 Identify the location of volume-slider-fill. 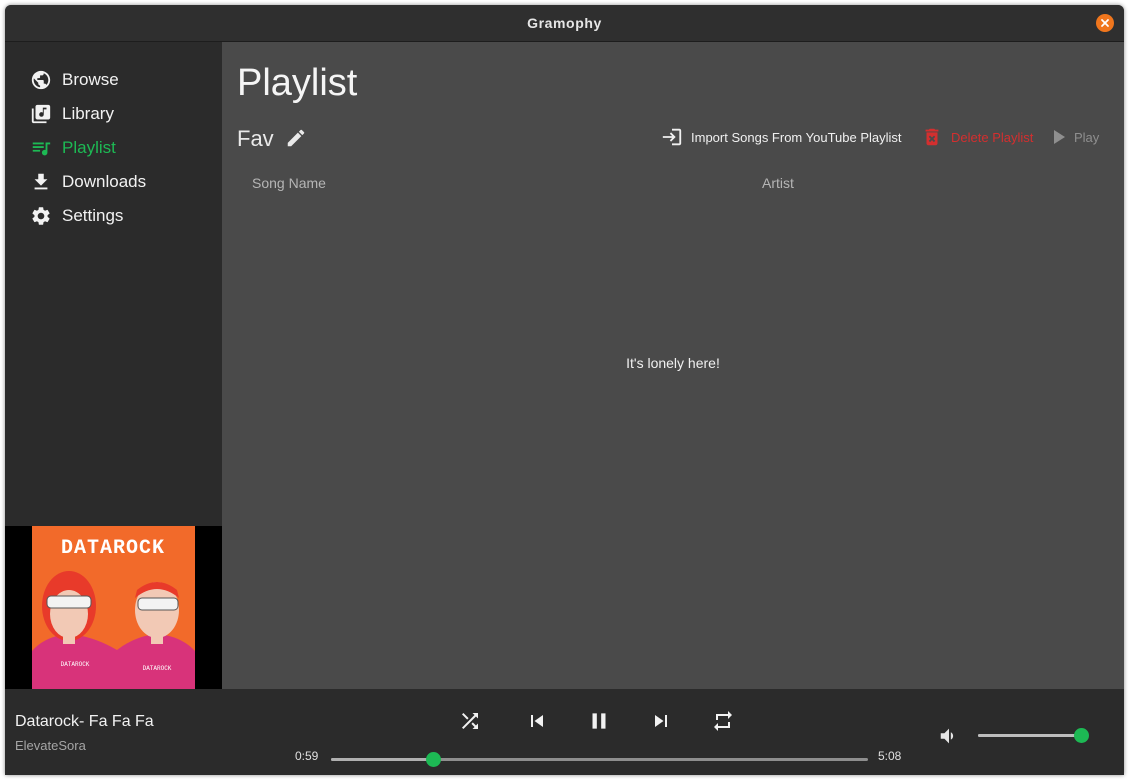
(1029, 735).